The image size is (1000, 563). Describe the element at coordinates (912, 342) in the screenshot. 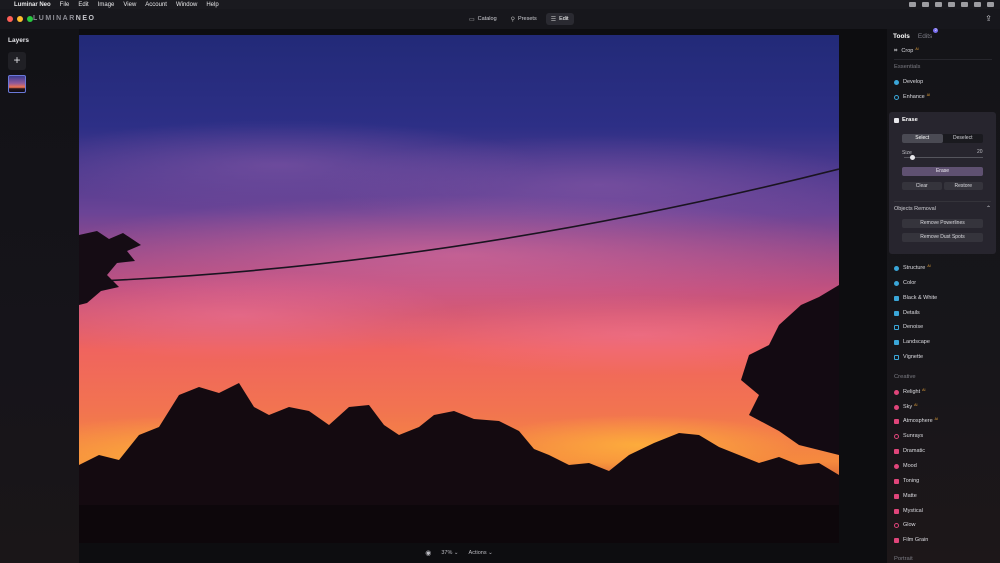

I see `tool-landscape: Landscape` at that location.